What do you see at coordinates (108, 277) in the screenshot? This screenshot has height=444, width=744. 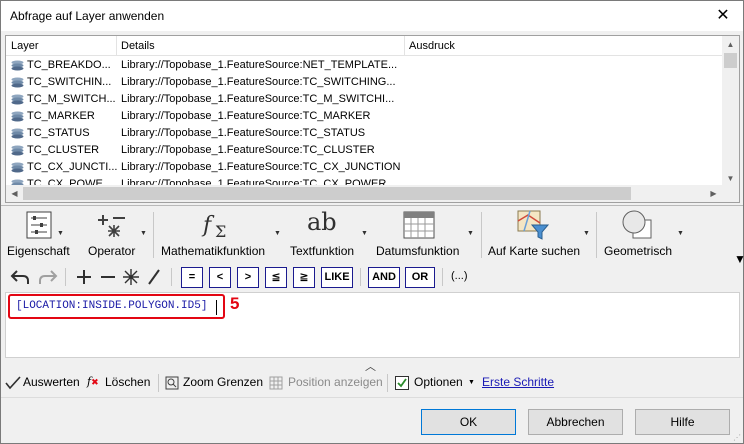 I see `minus-icon` at bounding box center [108, 277].